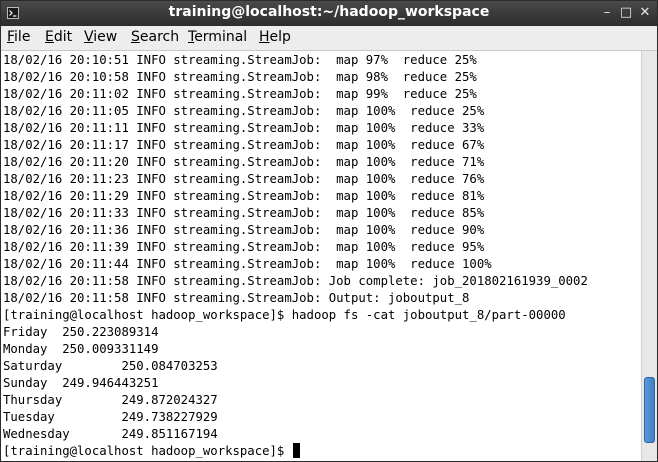 This screenshot has width=658, height=462. Describe the element at coordinates (81, 349) in the screenshot. I see `terminal-line: Monday 250.009331149` at that location.